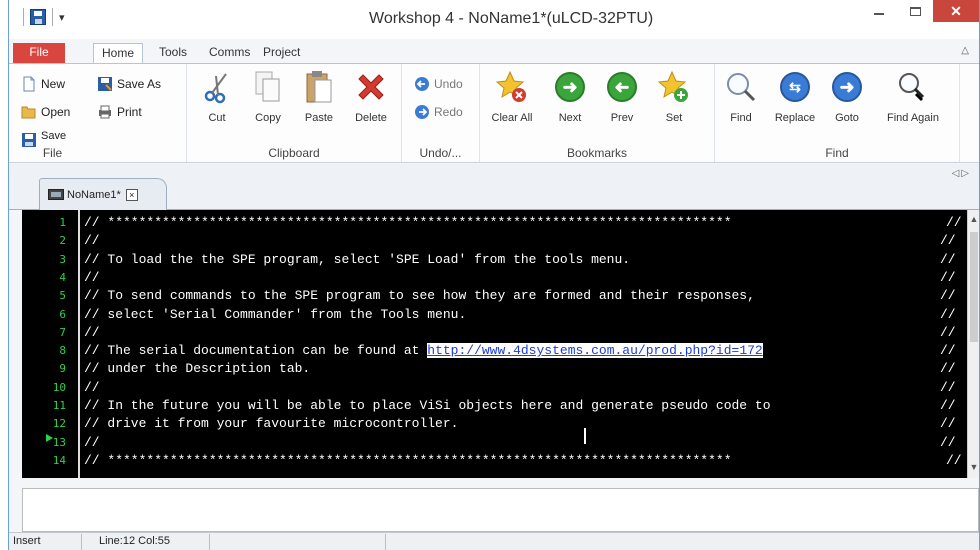  I want to click on clear-all-label: Clear All, so click(512, 118).